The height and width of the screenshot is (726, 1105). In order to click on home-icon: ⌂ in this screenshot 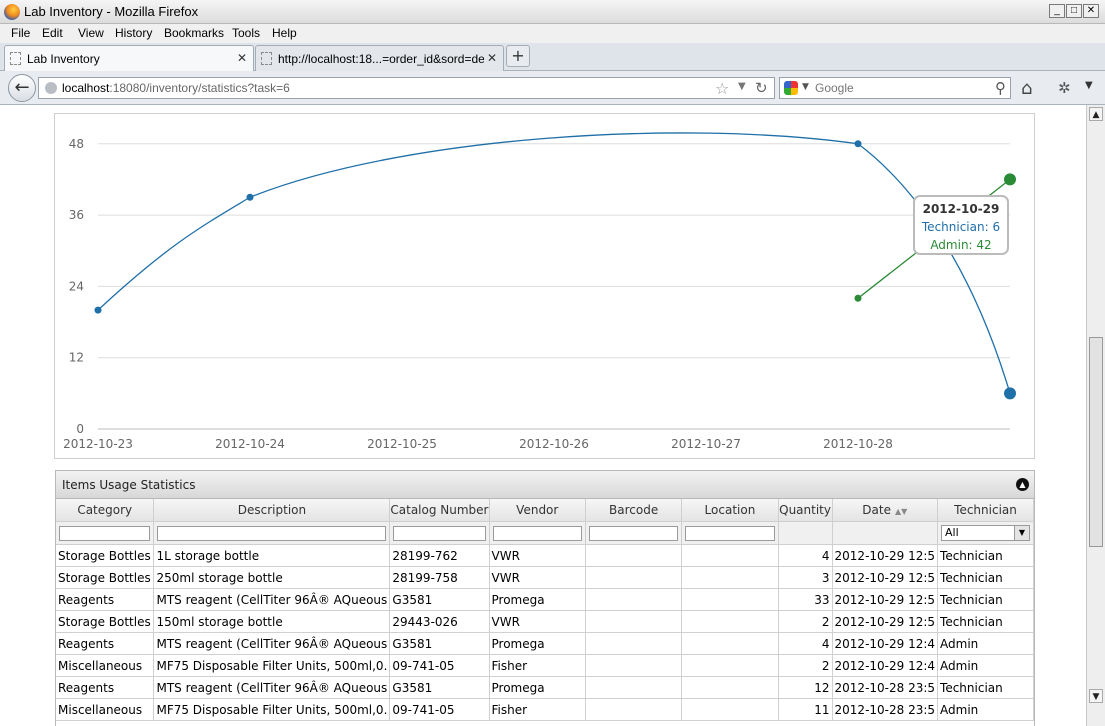, I will do `click(1026, 88)`.